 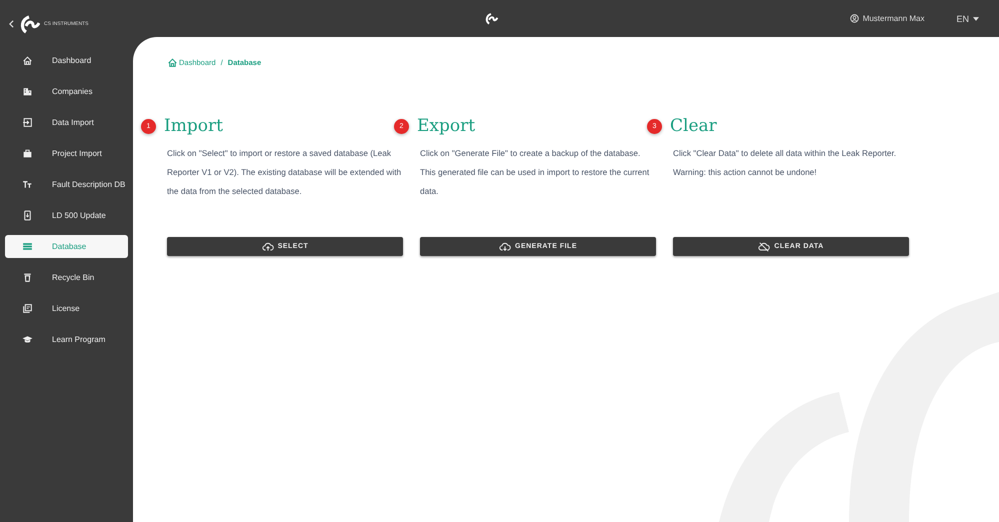 What do you see at coordinates (66, 60) in the screenshot?
I see `sidebar-item: Dashboard` at bounding box center [66, 60].